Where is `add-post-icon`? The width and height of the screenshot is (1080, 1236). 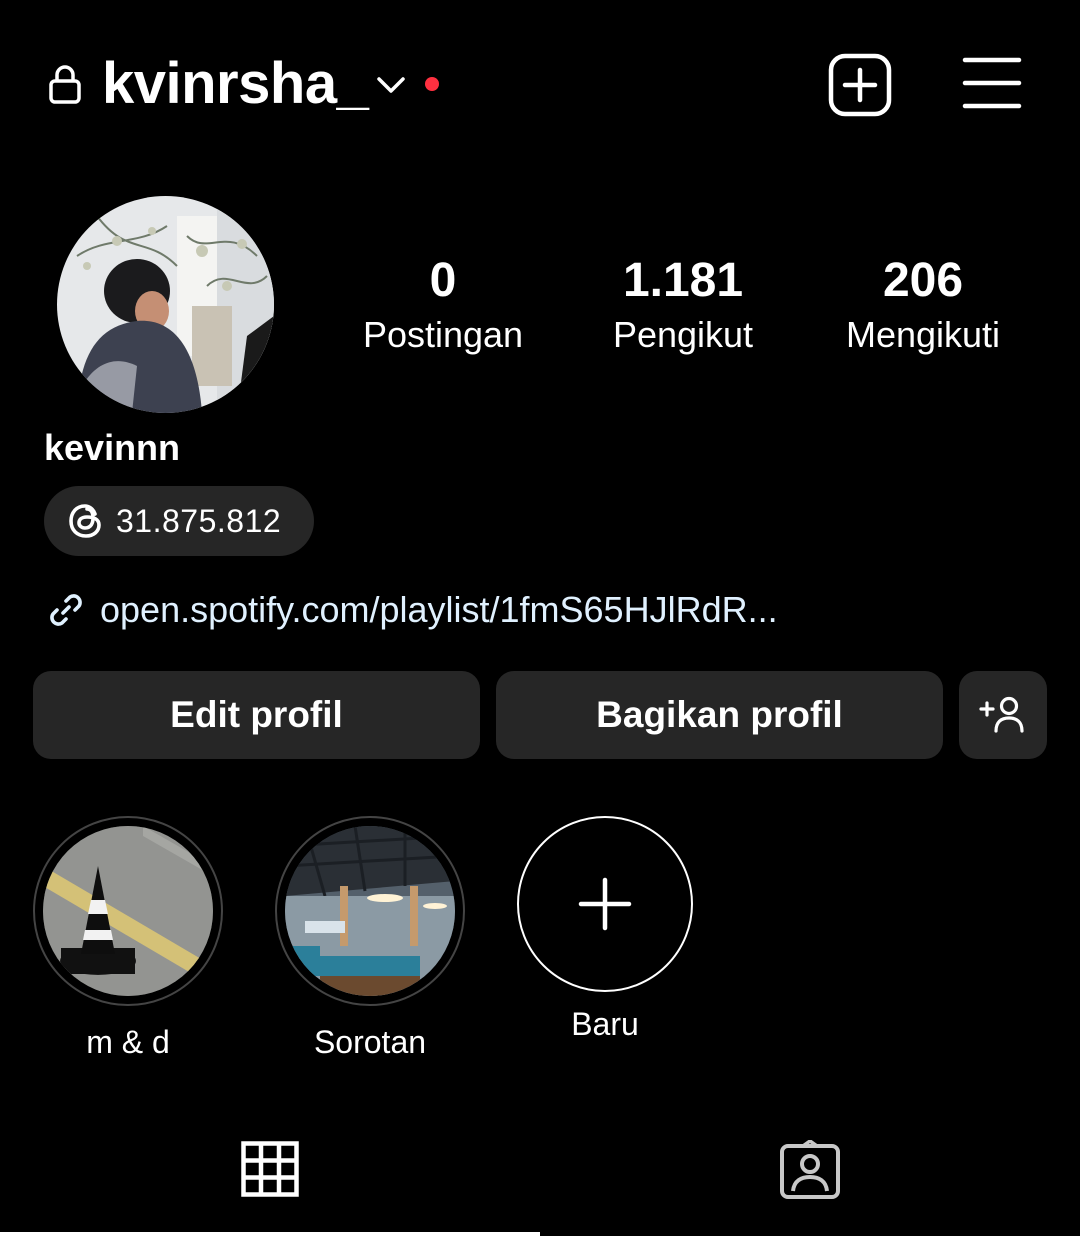
add-post-icon is located at coordinates (860, 85).